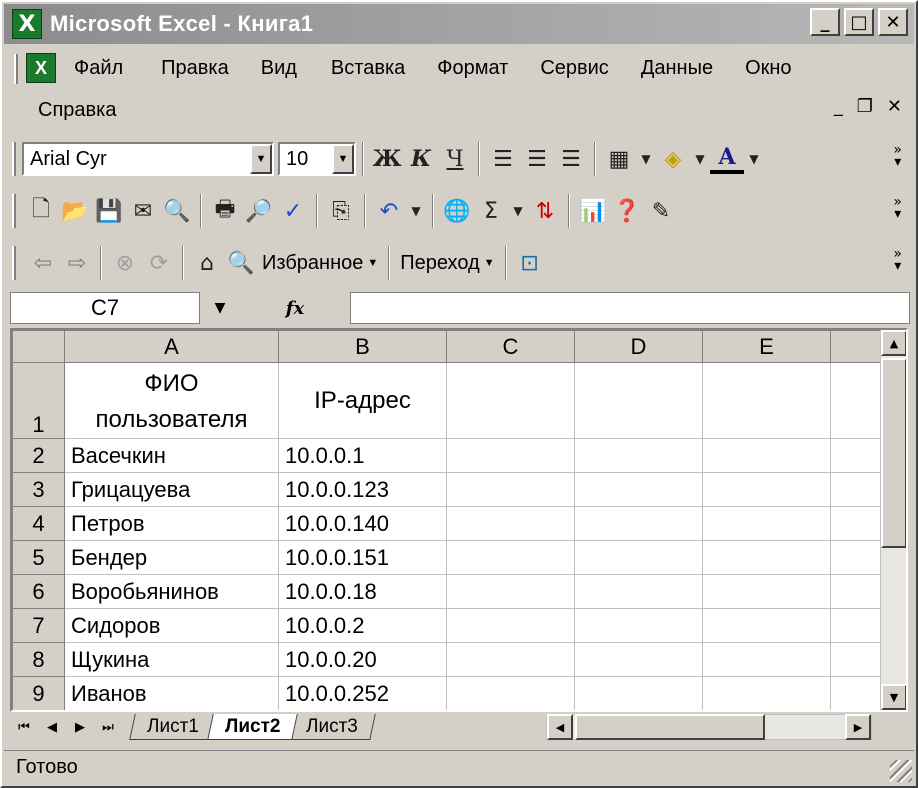 This screenshot has height=788, width=918. What do you see at coordinates (545, 211) in the screenshot?
I see `sort-icon: ⇅` at bounding box center [545, 211].